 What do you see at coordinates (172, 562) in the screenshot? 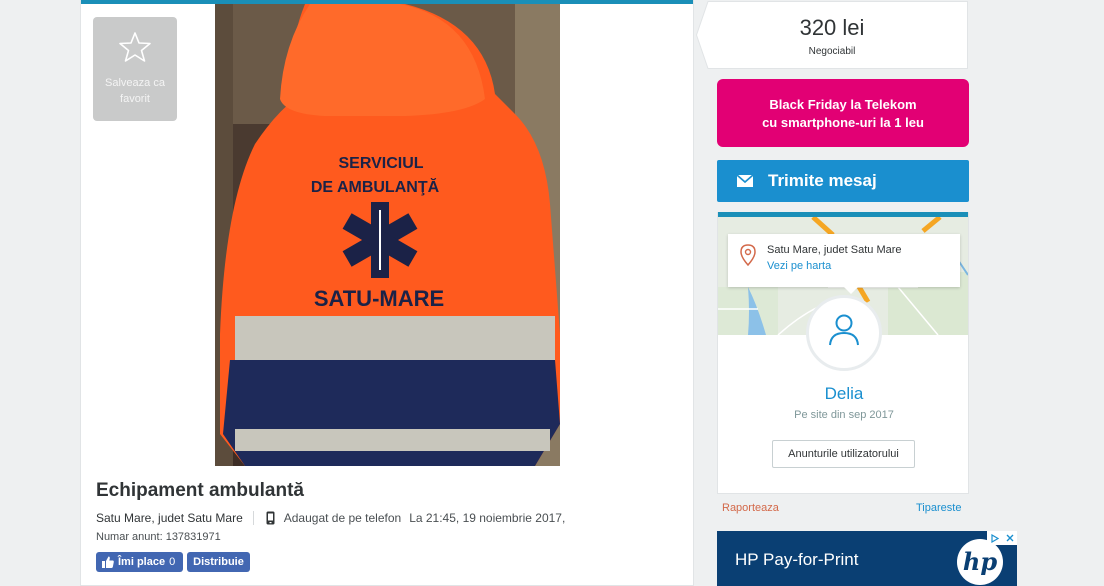
I see `facebook-like-count: 0` at bounding box center [172, 562].